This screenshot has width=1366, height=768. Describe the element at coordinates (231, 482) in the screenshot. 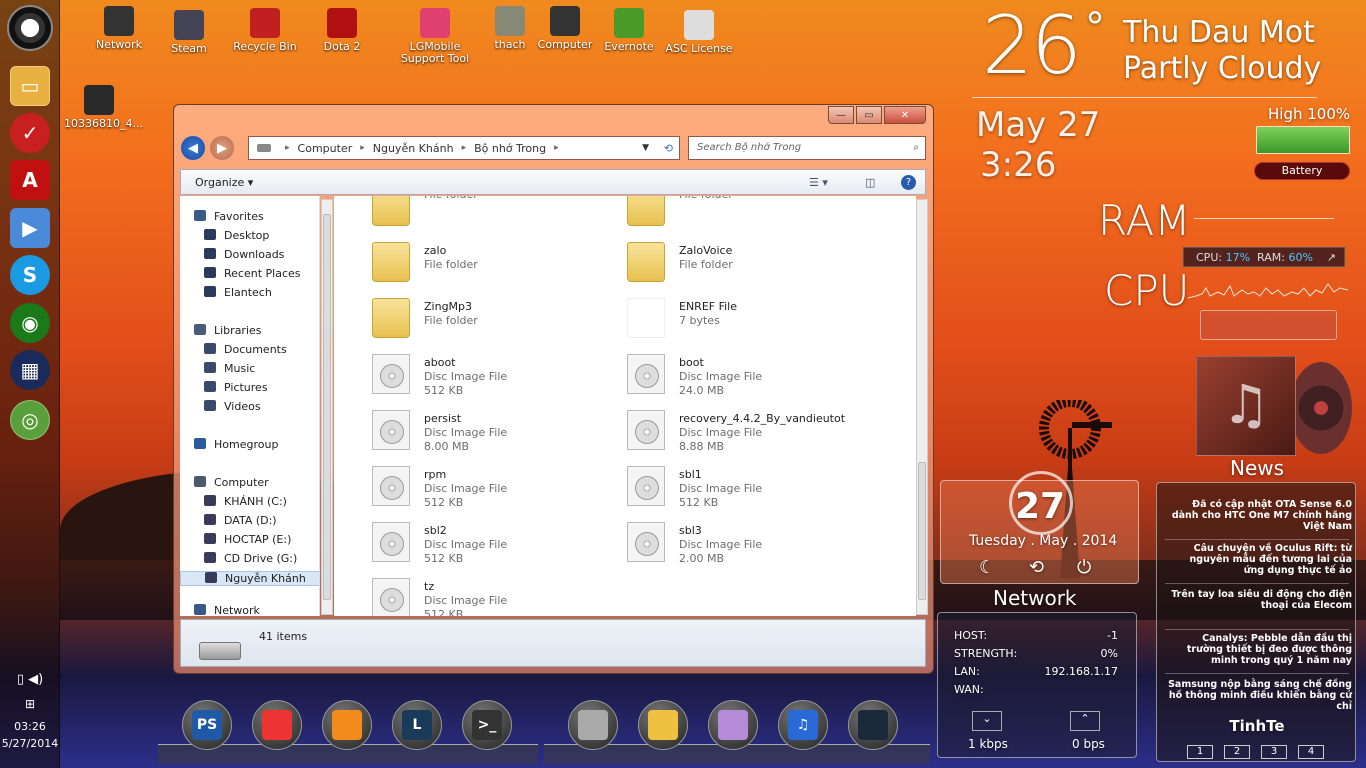

I see `nav-computer: Computer` at that location.